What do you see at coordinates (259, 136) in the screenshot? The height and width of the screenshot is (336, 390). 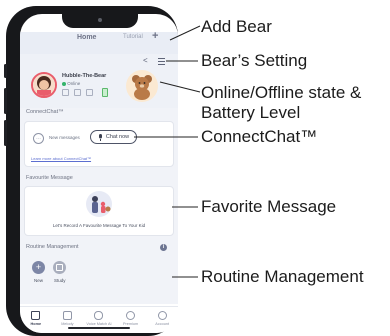 I see `callout-connectchat: ConnectChat™` at bounding box center [259, 136].